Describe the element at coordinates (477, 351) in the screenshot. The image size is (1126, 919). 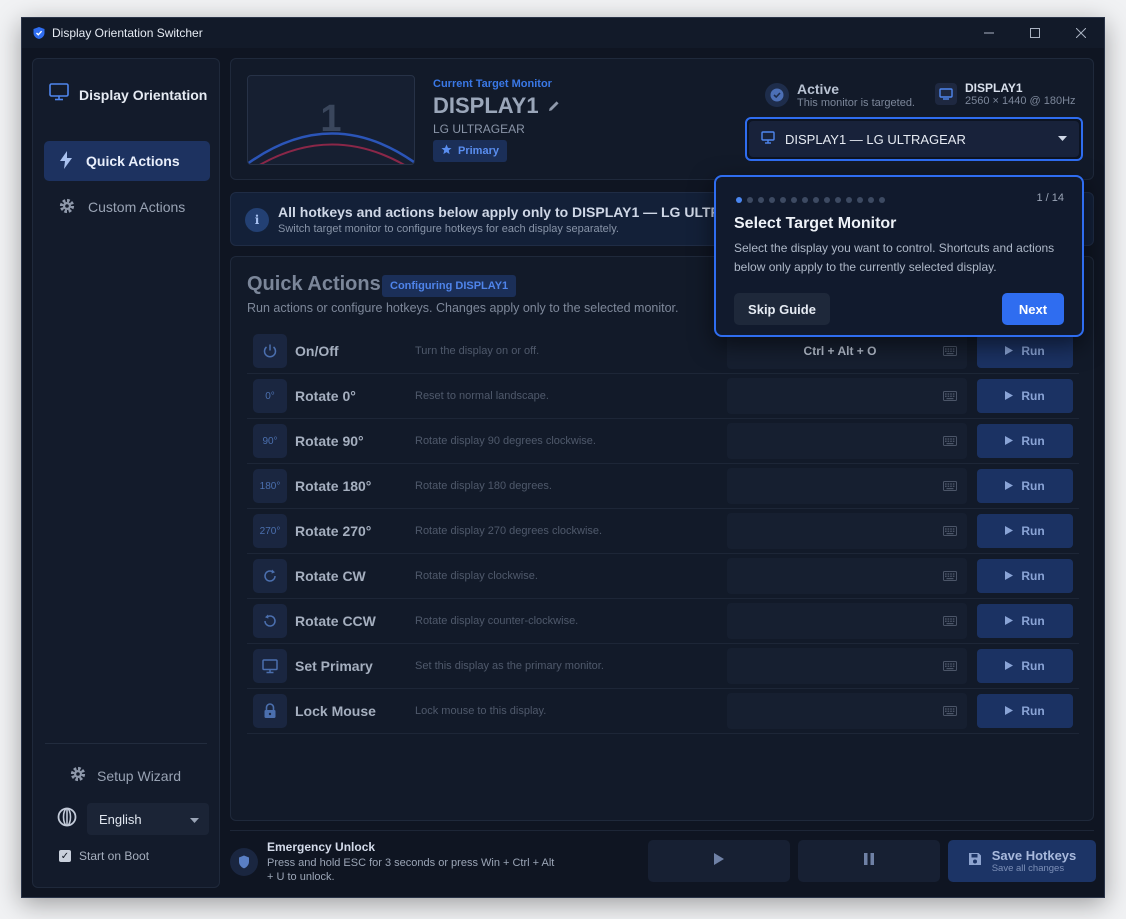
I see `action-description: Turn the display on or off.` at that location.